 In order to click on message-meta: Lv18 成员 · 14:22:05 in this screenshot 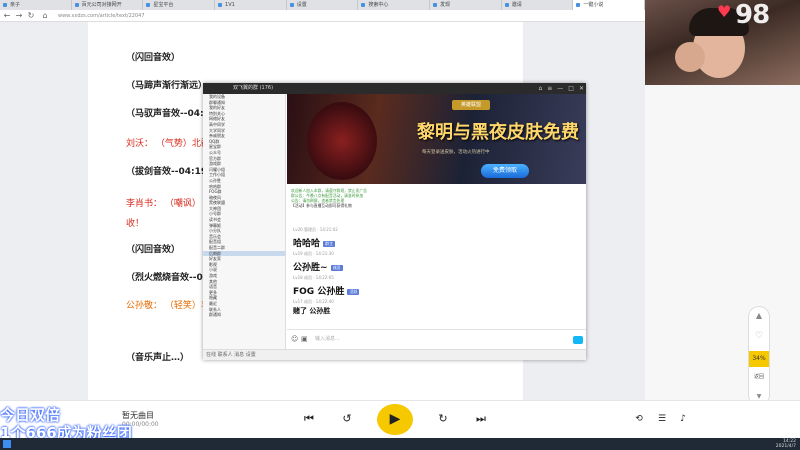, I will do `click(313, 277)`.